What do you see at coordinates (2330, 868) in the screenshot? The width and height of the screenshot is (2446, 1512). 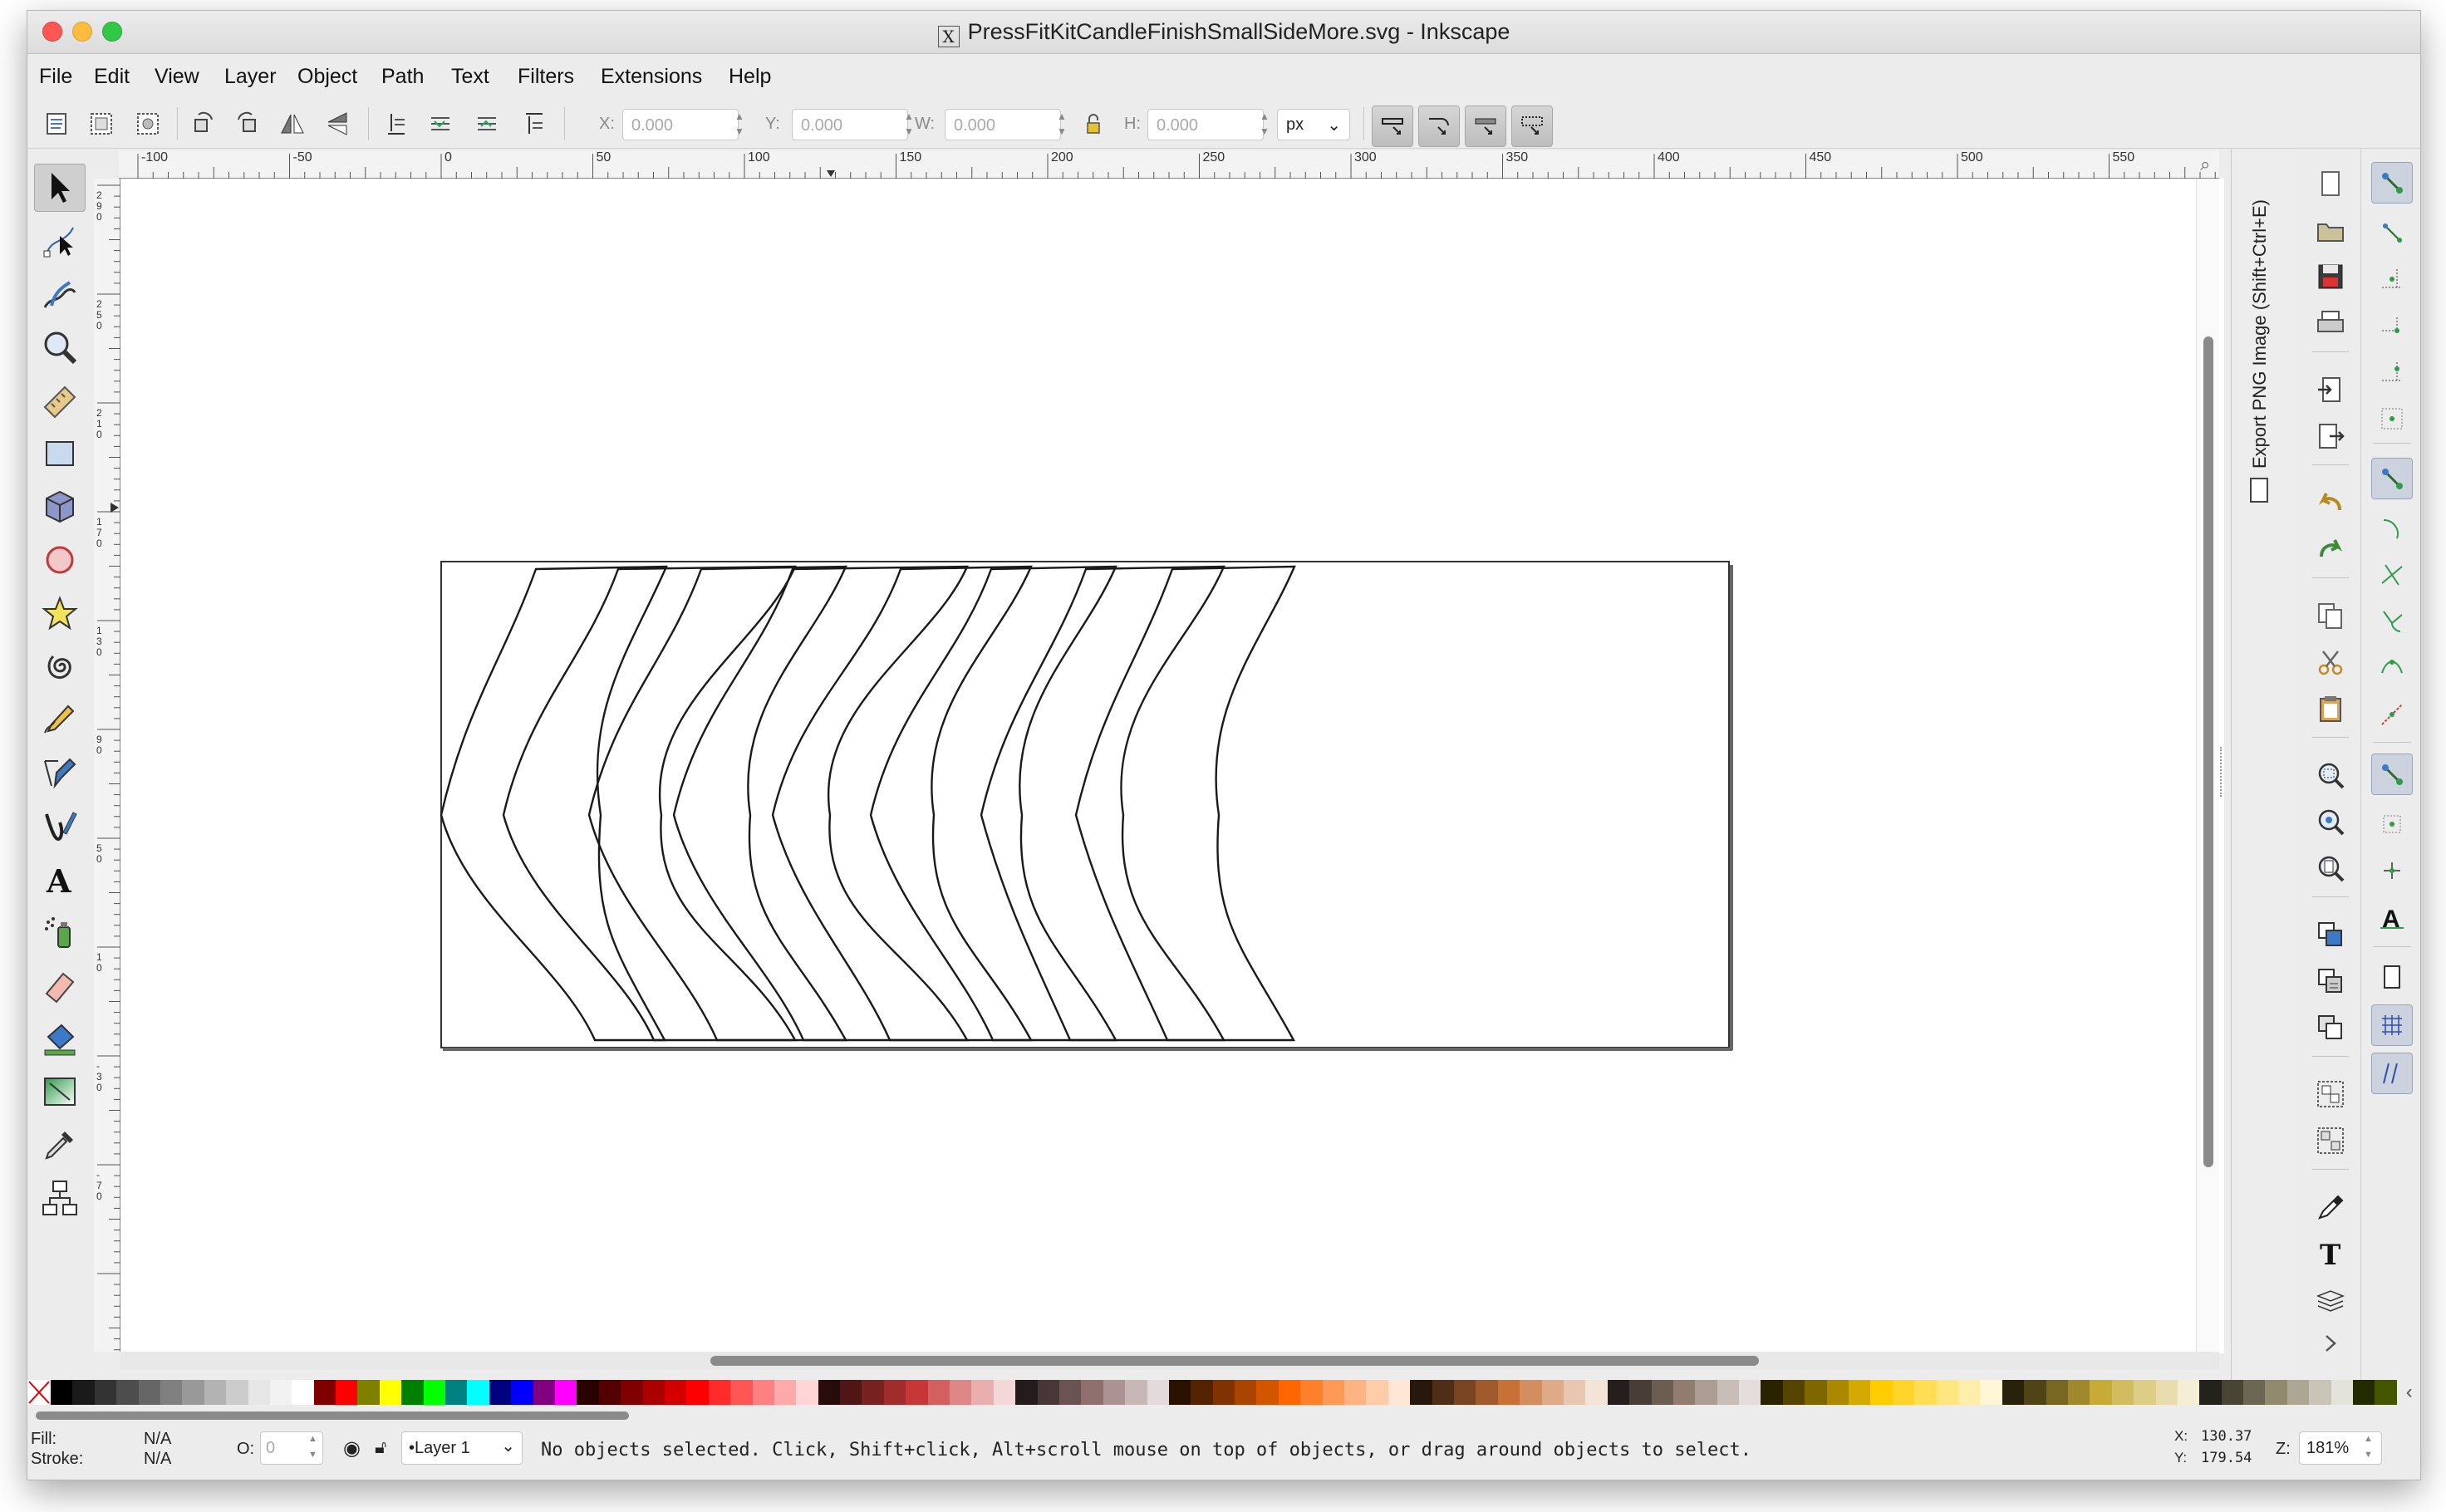 I see `zoom-page-button` at bounding box center [2330, 868].